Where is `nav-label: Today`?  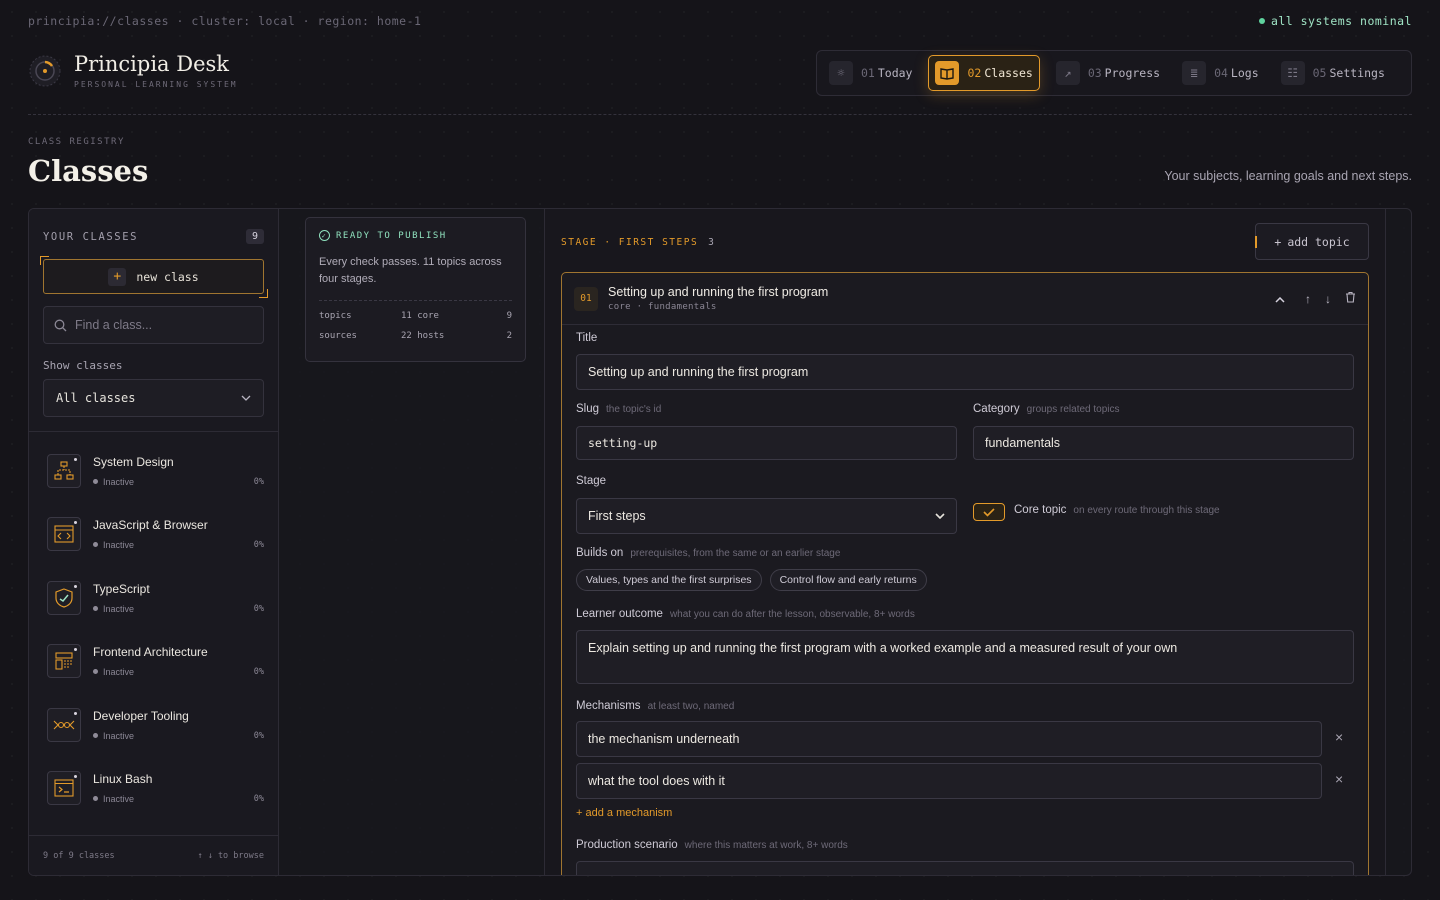
nav-label: Today is located at coordinates (895, 73).